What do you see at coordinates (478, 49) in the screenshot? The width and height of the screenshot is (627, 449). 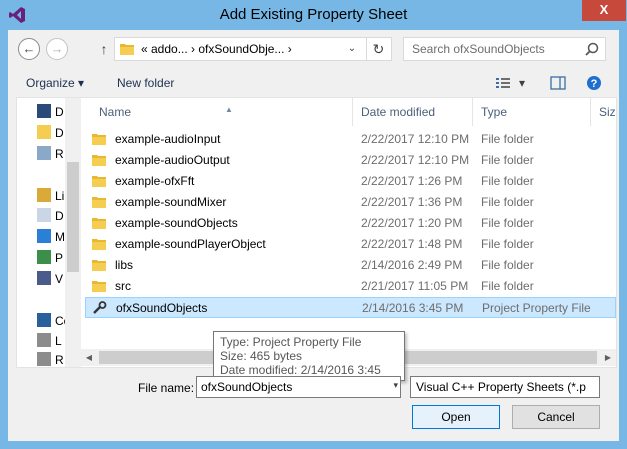 I see `search-input: Search ofxSoundObjects` at bounding box center [478, 49].